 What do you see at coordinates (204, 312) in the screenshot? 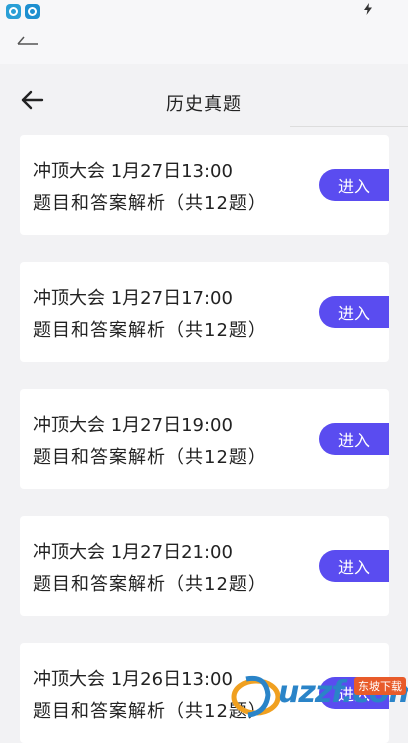
I see `list-item: 冲顶大会 1月27日17:00 题目和答案解析（共12题） 进入` at bounding box center [204, 312].